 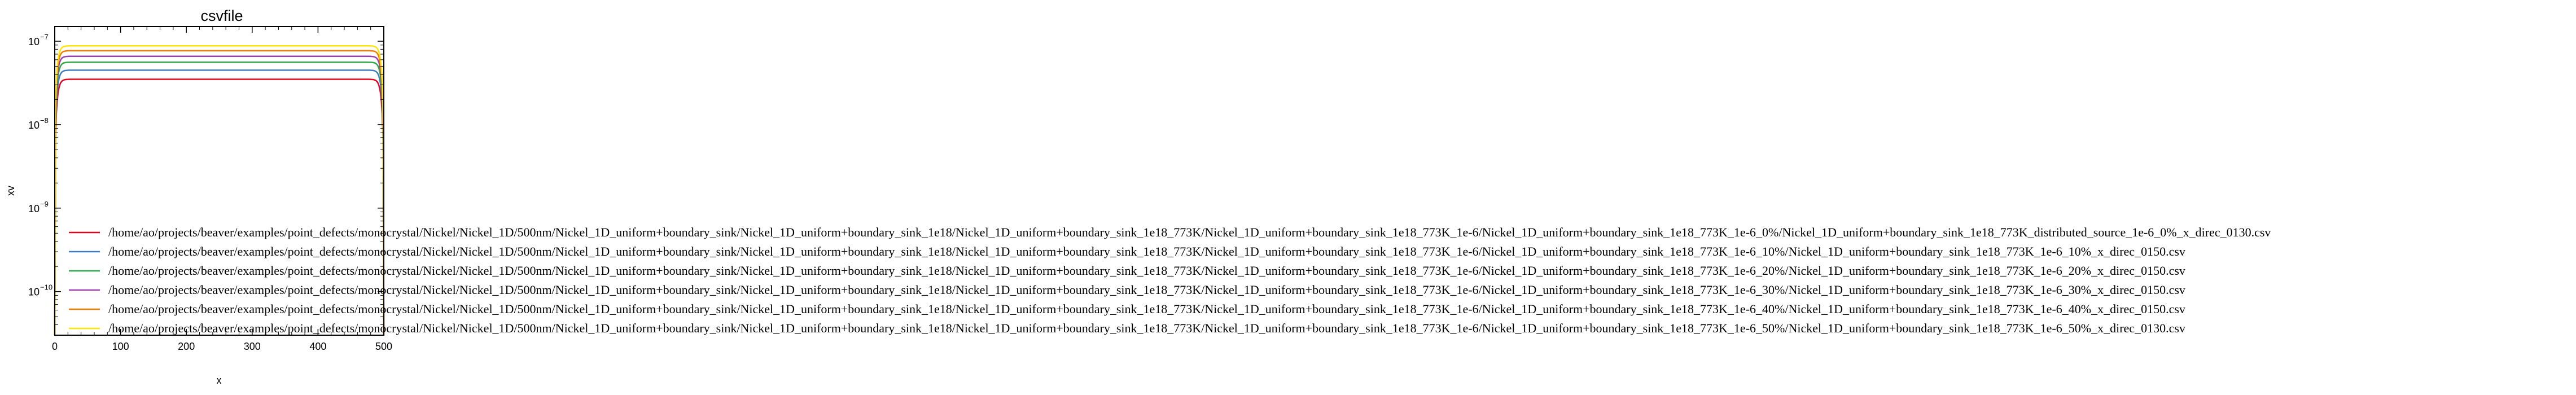 What do you see at coordinates (44, 37) in the screenshot?
I see `y-tick-exponent: −7` at bounding box center [44, 37].